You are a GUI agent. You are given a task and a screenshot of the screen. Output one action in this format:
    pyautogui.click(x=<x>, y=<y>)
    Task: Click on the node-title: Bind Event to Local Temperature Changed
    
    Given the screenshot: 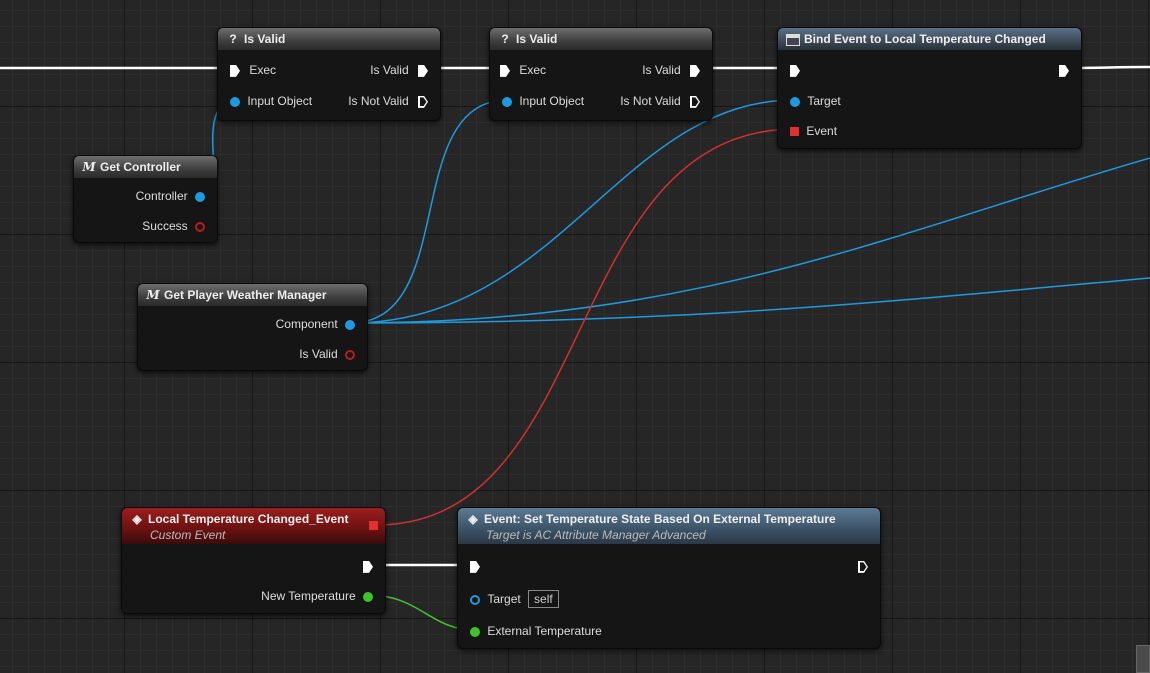 What is the action you would take?
    pyautogui.click(x=925, y=39)
    